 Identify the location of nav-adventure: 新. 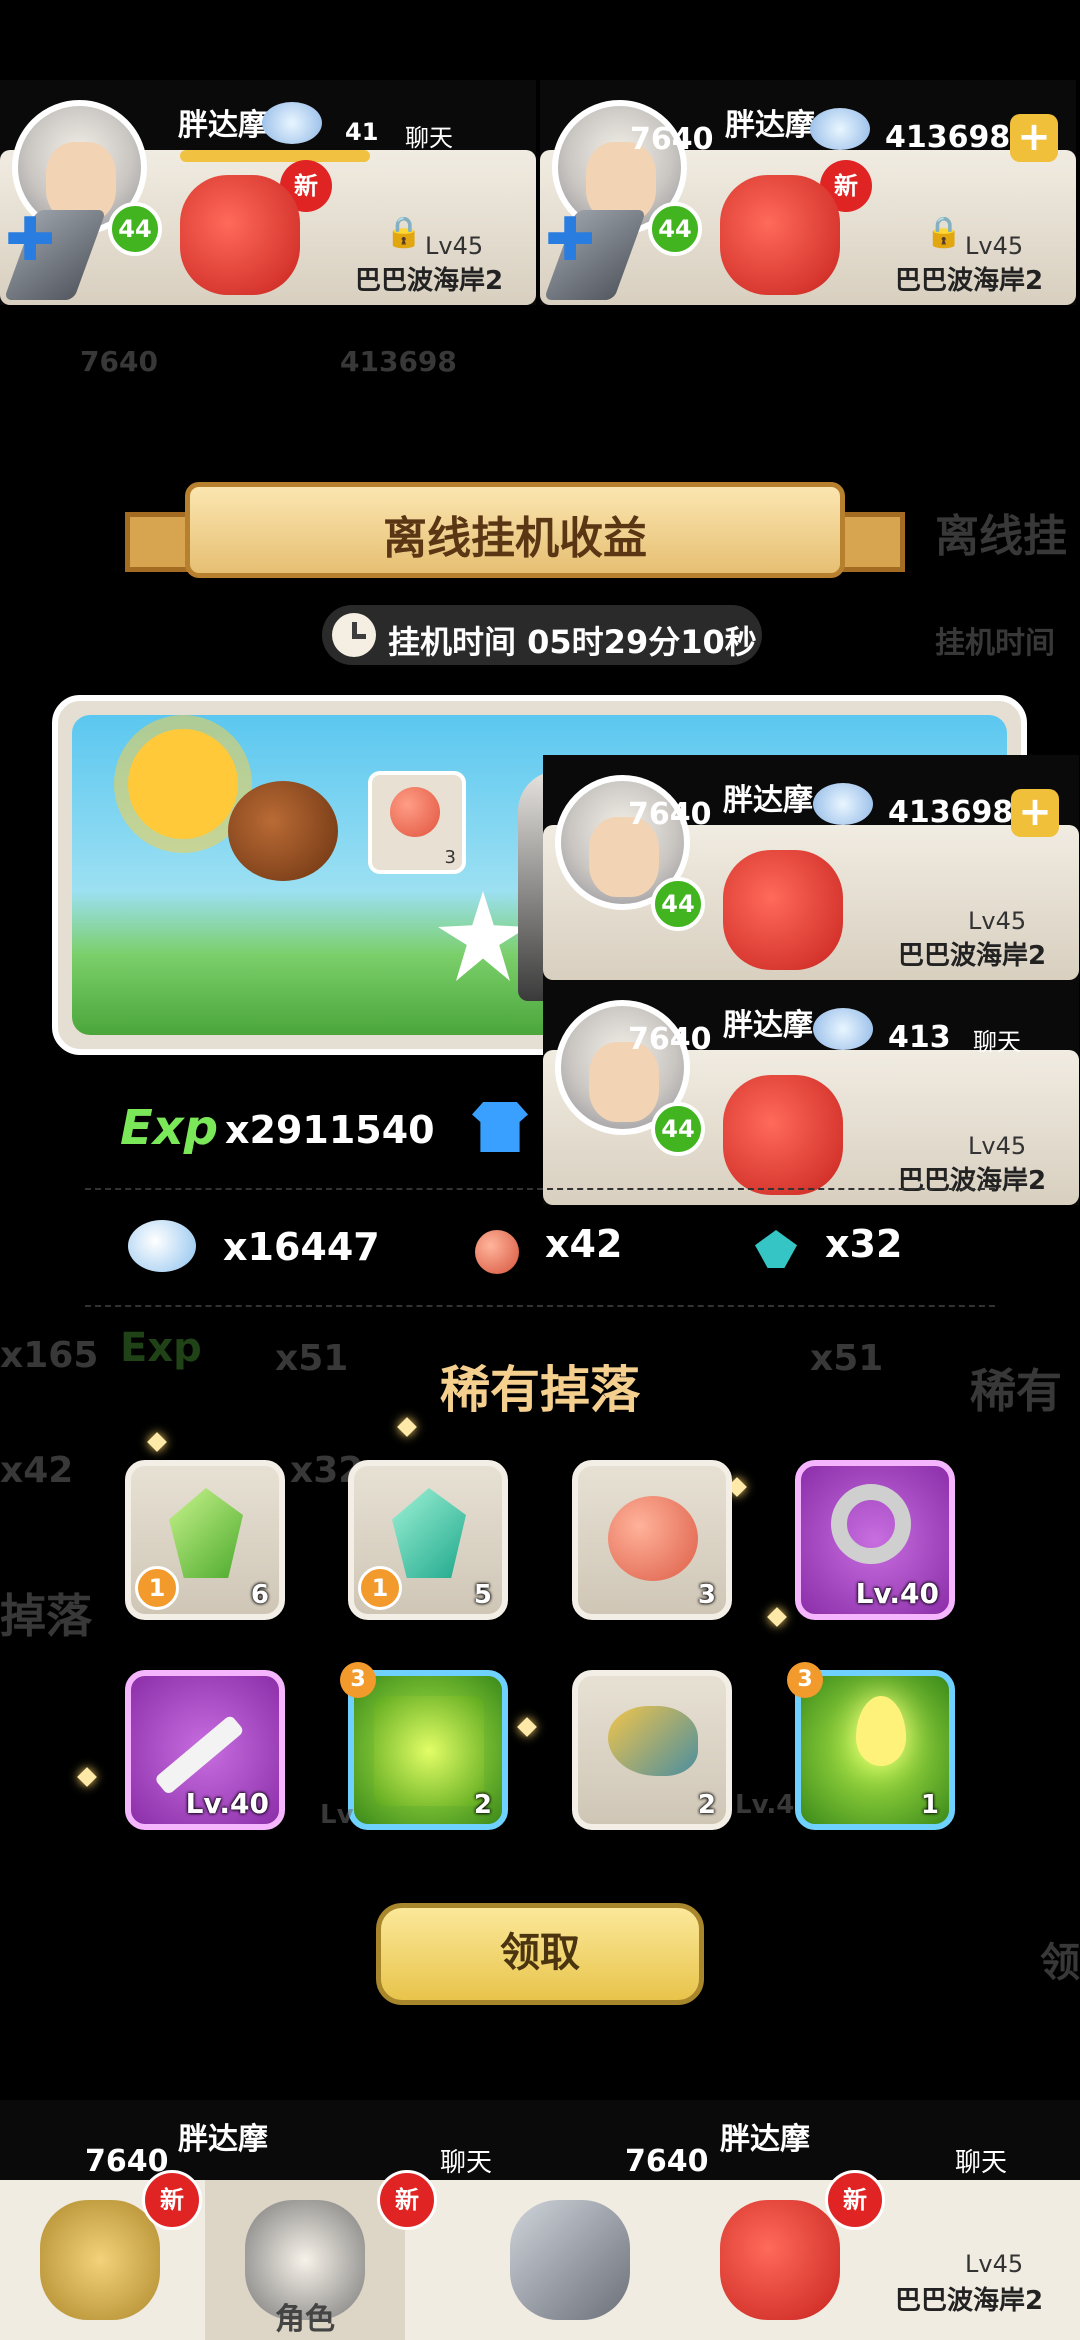
(800, 2255).